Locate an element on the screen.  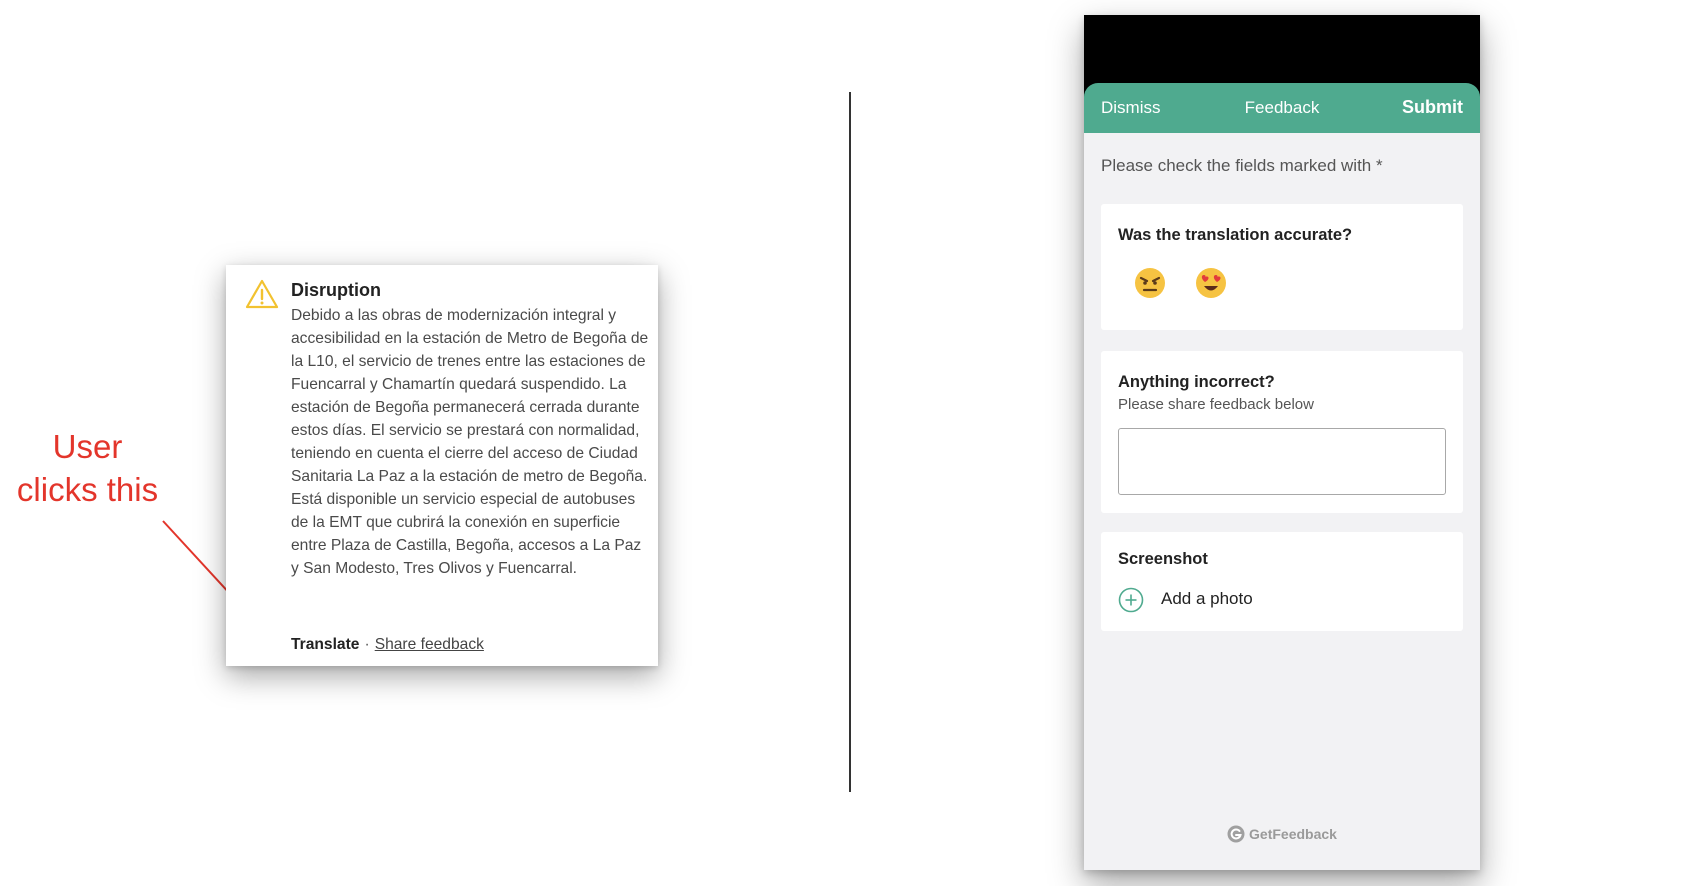
feedback-header: Dismiss Feedback Submit is located at coordinates (1282, 108).